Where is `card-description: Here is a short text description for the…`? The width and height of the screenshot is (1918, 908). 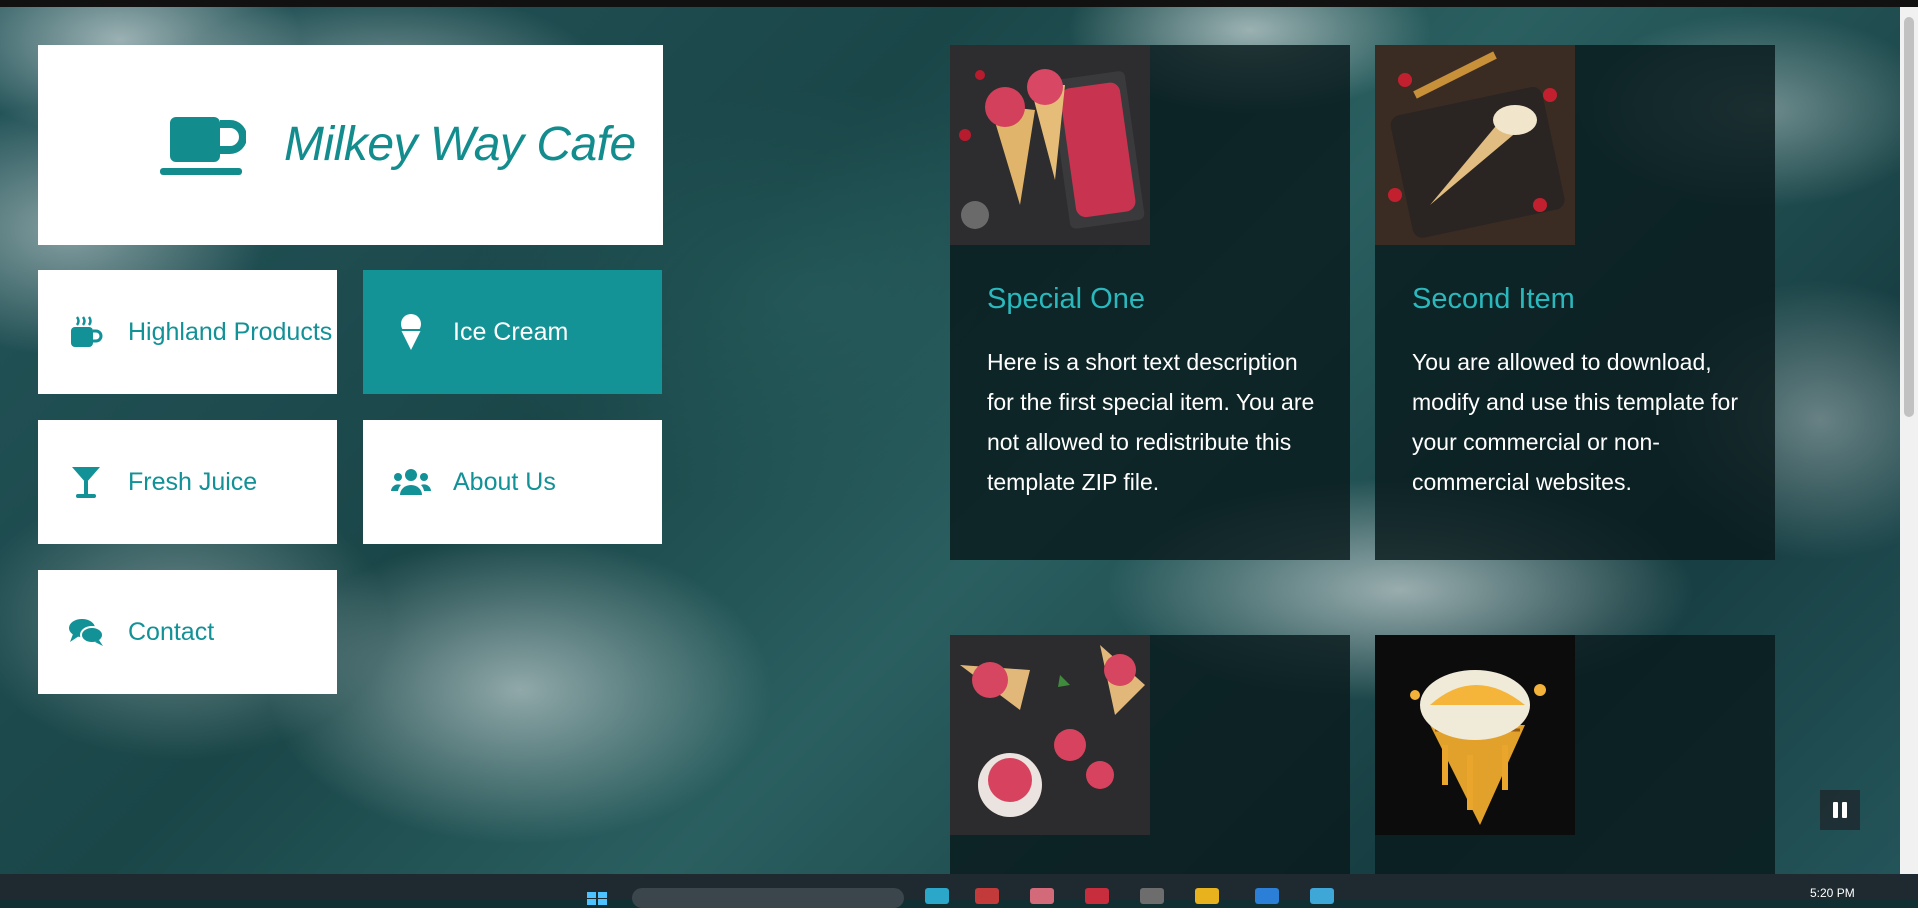 card-description: Here is a short text description for the… is located at coordinates (1151, 422).